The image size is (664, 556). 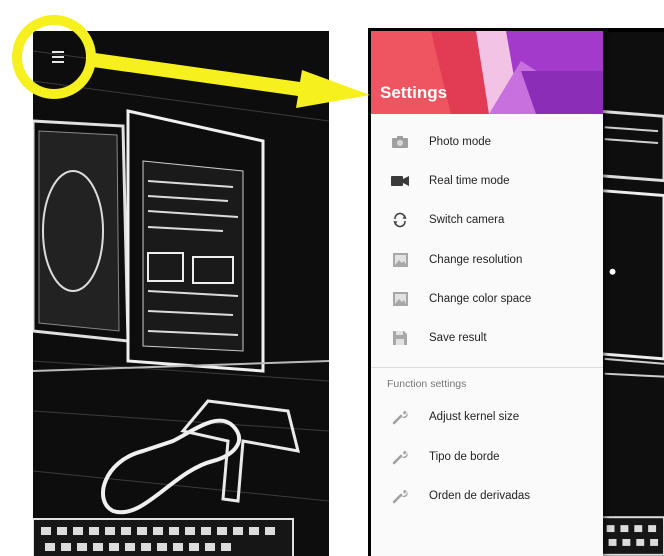 What do you see at coordinates (400, 338) in the screenshot?
I see `save-icon` at bounding box center [400, 338].